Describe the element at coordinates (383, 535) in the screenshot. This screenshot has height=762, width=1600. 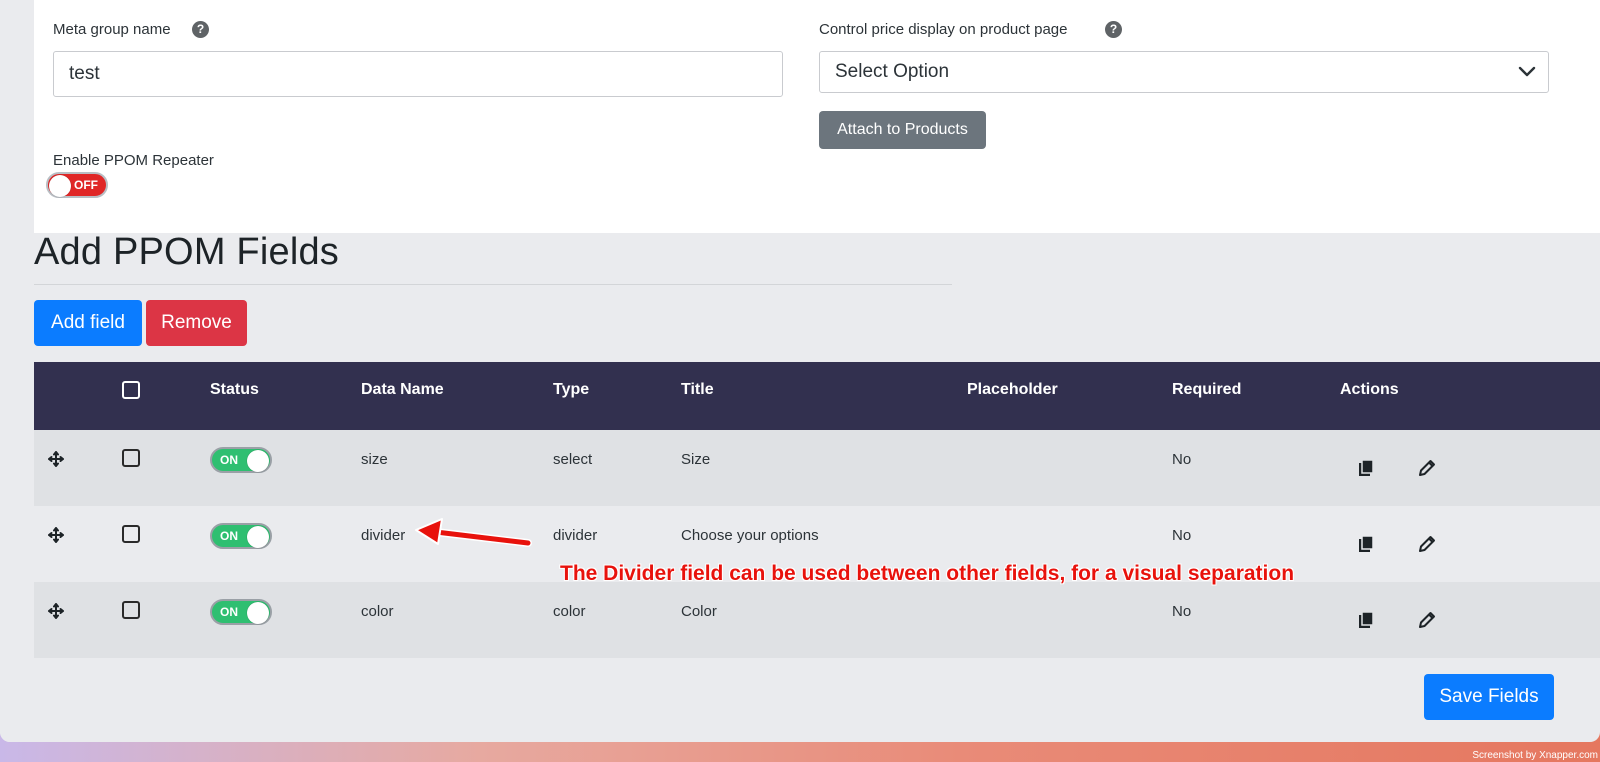
I see `cell-data-name: divider` at that location.